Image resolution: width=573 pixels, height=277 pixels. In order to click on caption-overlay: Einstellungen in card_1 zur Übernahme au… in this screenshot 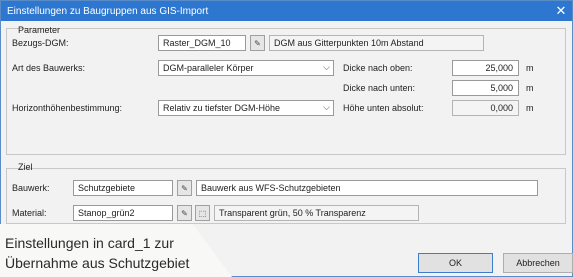, I will do `click(116, 250)`.